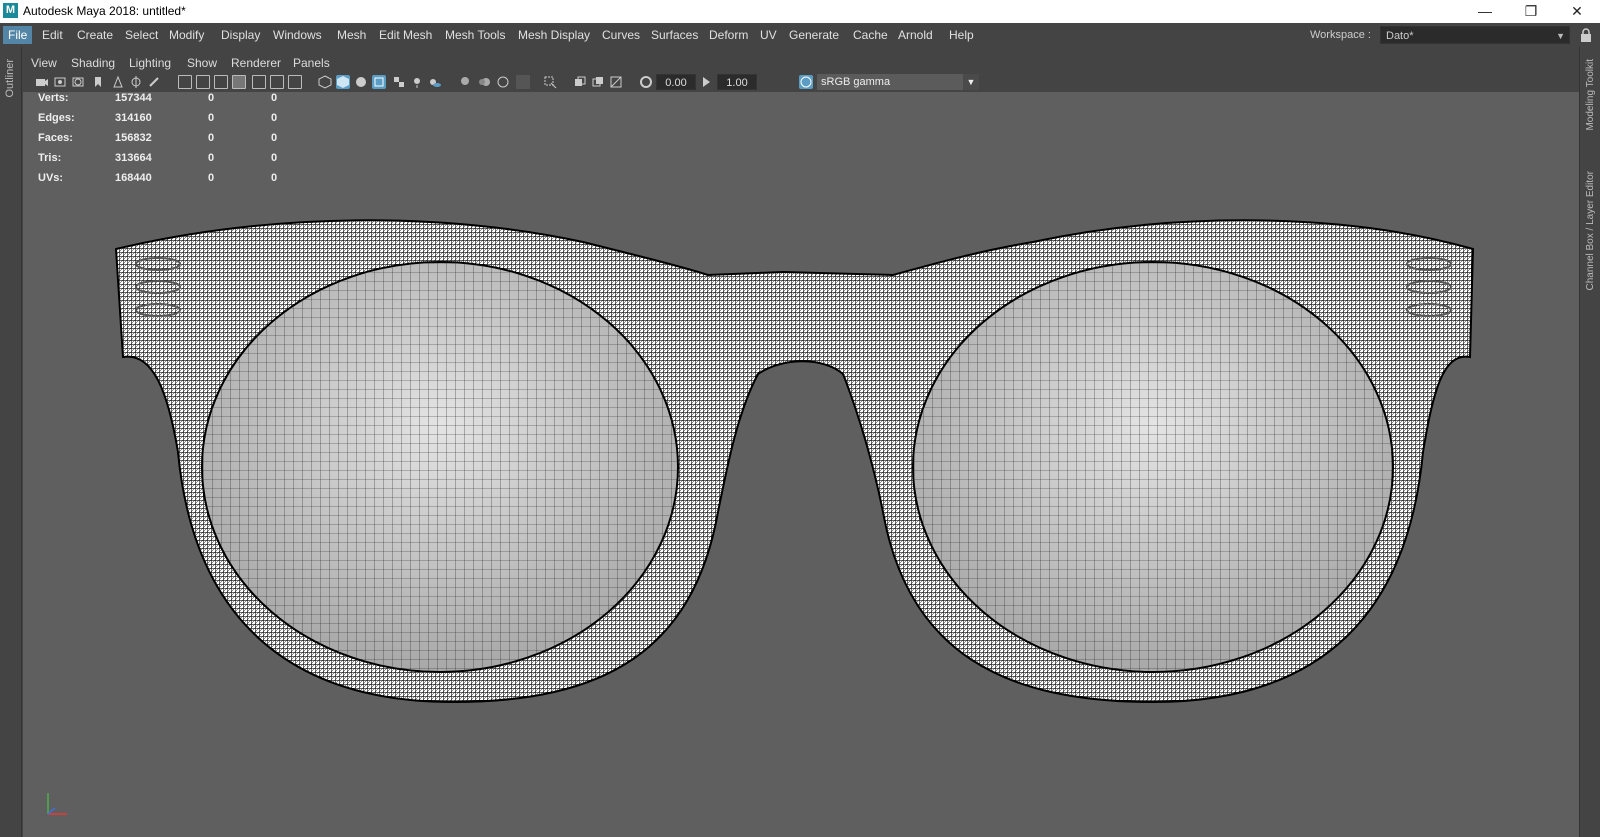  Describe the element at coordinates (814, 35) in the screenshot. I see `menu-generate: Generate` at that location.